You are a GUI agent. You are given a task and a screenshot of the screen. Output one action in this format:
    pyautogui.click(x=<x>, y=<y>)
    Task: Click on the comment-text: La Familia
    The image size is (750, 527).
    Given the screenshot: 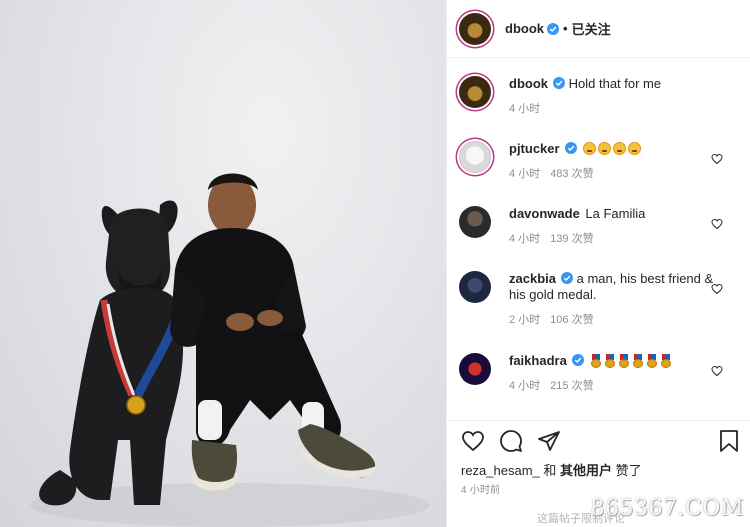 What is the action you would take?
    pyautogui.click(x=615, y=213)
    